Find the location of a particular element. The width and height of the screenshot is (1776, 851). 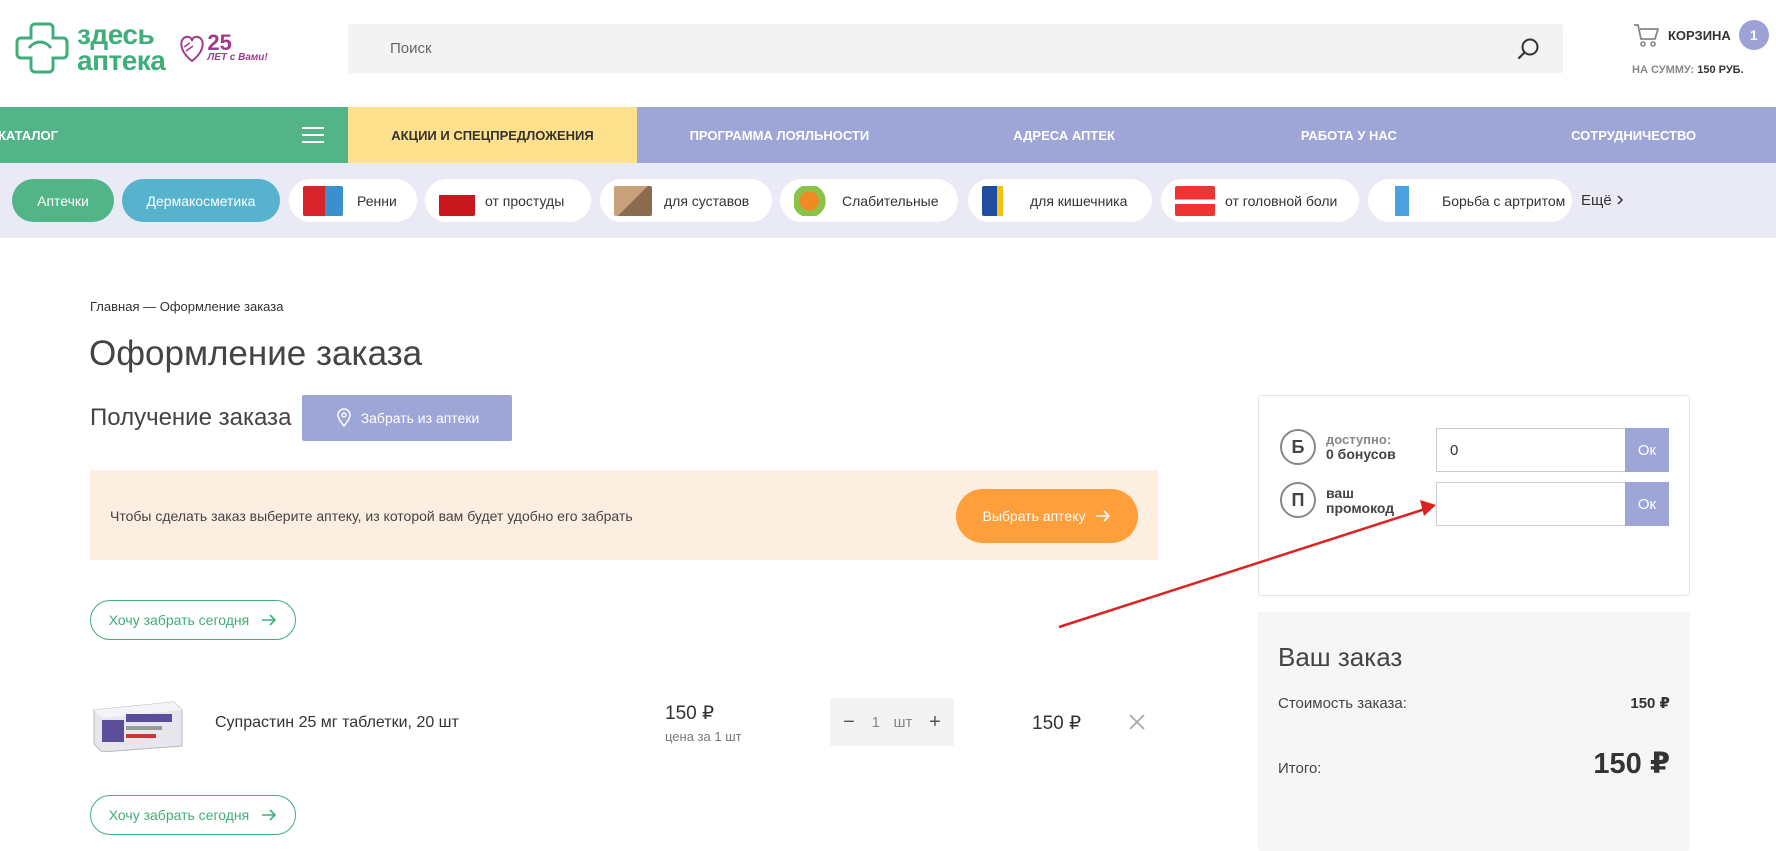

nav-careers: РАБОТА У НАС is located at coordinates (1349, 135).